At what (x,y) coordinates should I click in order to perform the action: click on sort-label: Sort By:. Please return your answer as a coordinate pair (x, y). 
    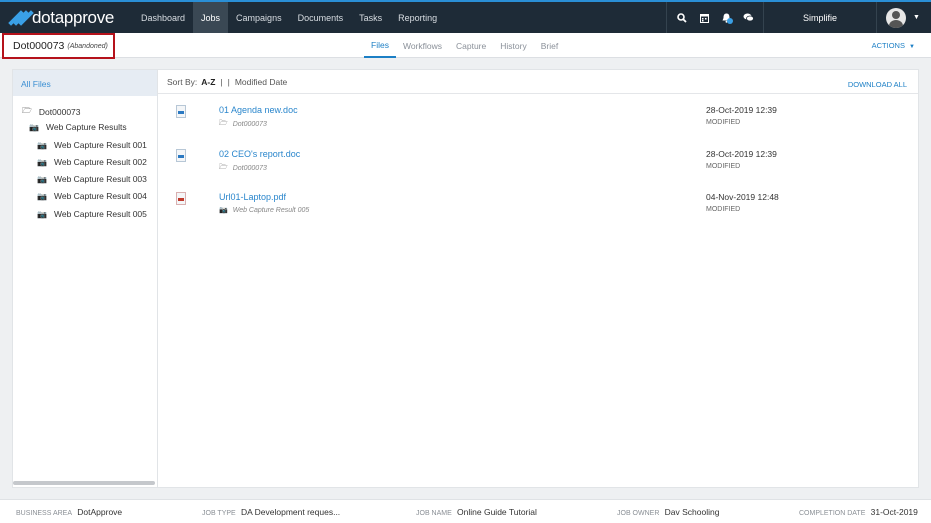
    Looking at the image, I should click on (182, 81).